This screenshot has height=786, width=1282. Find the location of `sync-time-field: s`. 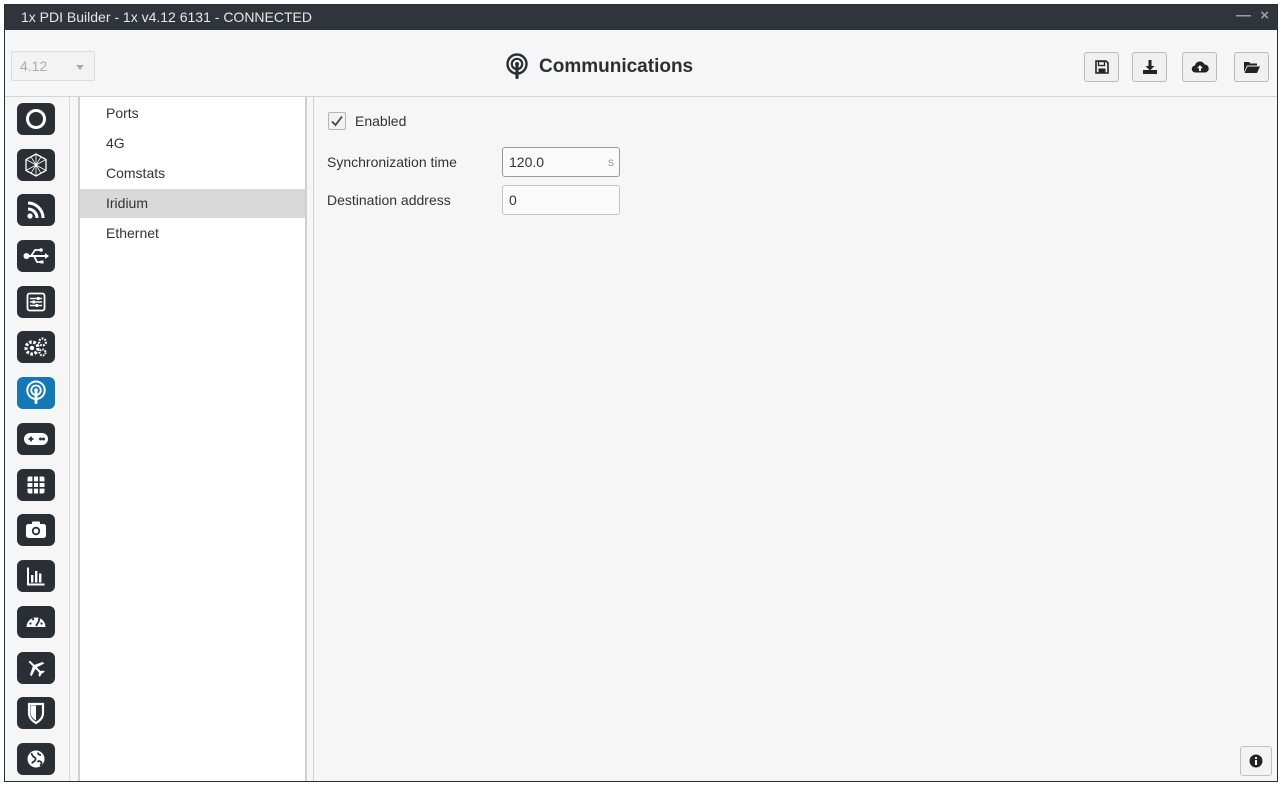

sync-time-field: s is located at coordinates (561, 162).